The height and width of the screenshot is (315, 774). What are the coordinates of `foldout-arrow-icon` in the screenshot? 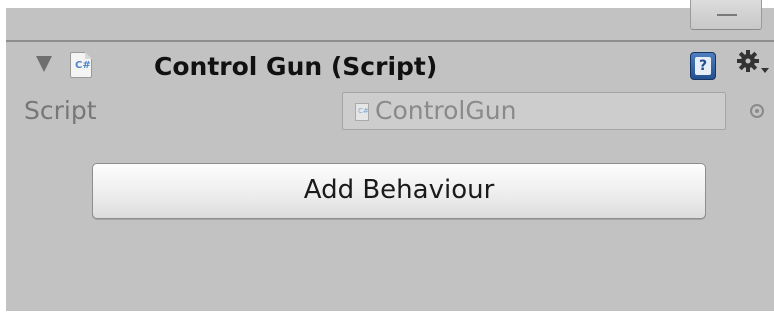 It's located at (44, 64).